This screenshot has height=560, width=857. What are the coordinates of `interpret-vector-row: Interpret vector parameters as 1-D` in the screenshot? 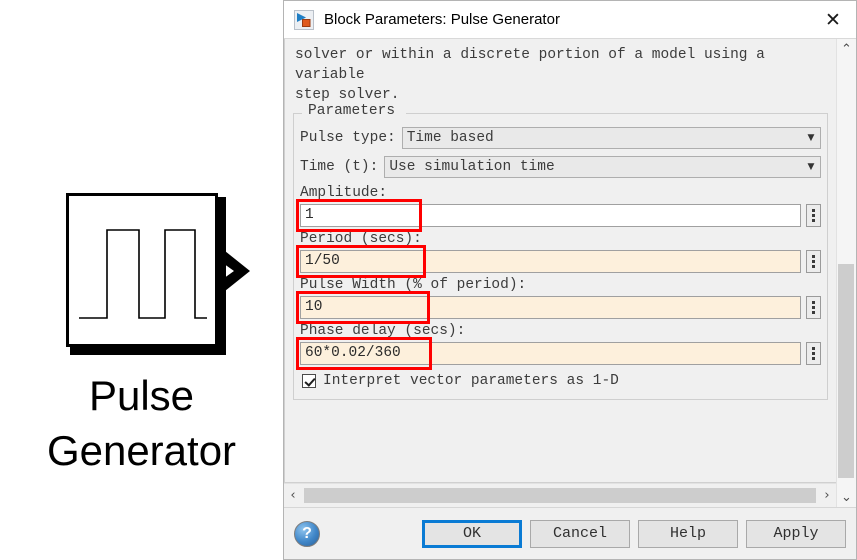 It's located at (561, 381).